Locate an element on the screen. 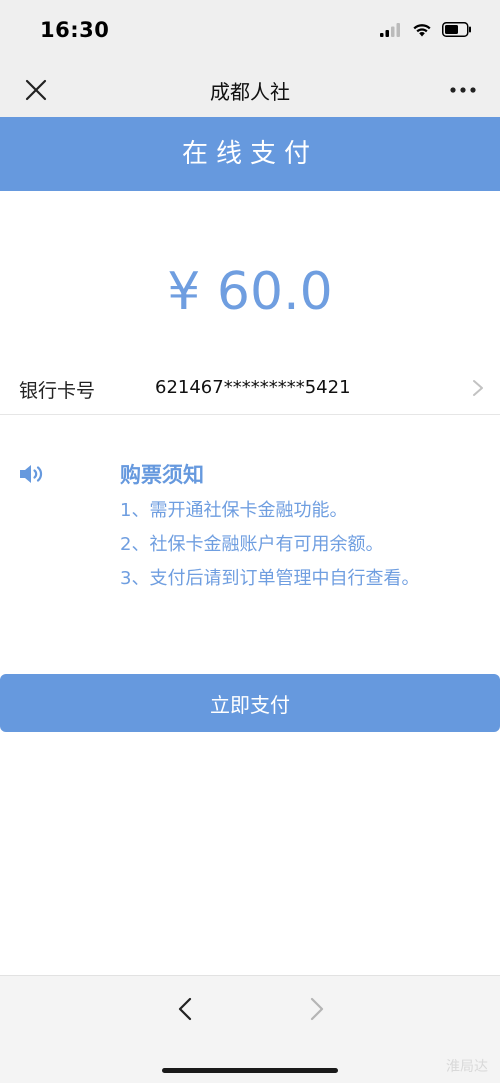 This screenshot has height=1083, width=500. wifi-icon is located at coordinates (422, 30).